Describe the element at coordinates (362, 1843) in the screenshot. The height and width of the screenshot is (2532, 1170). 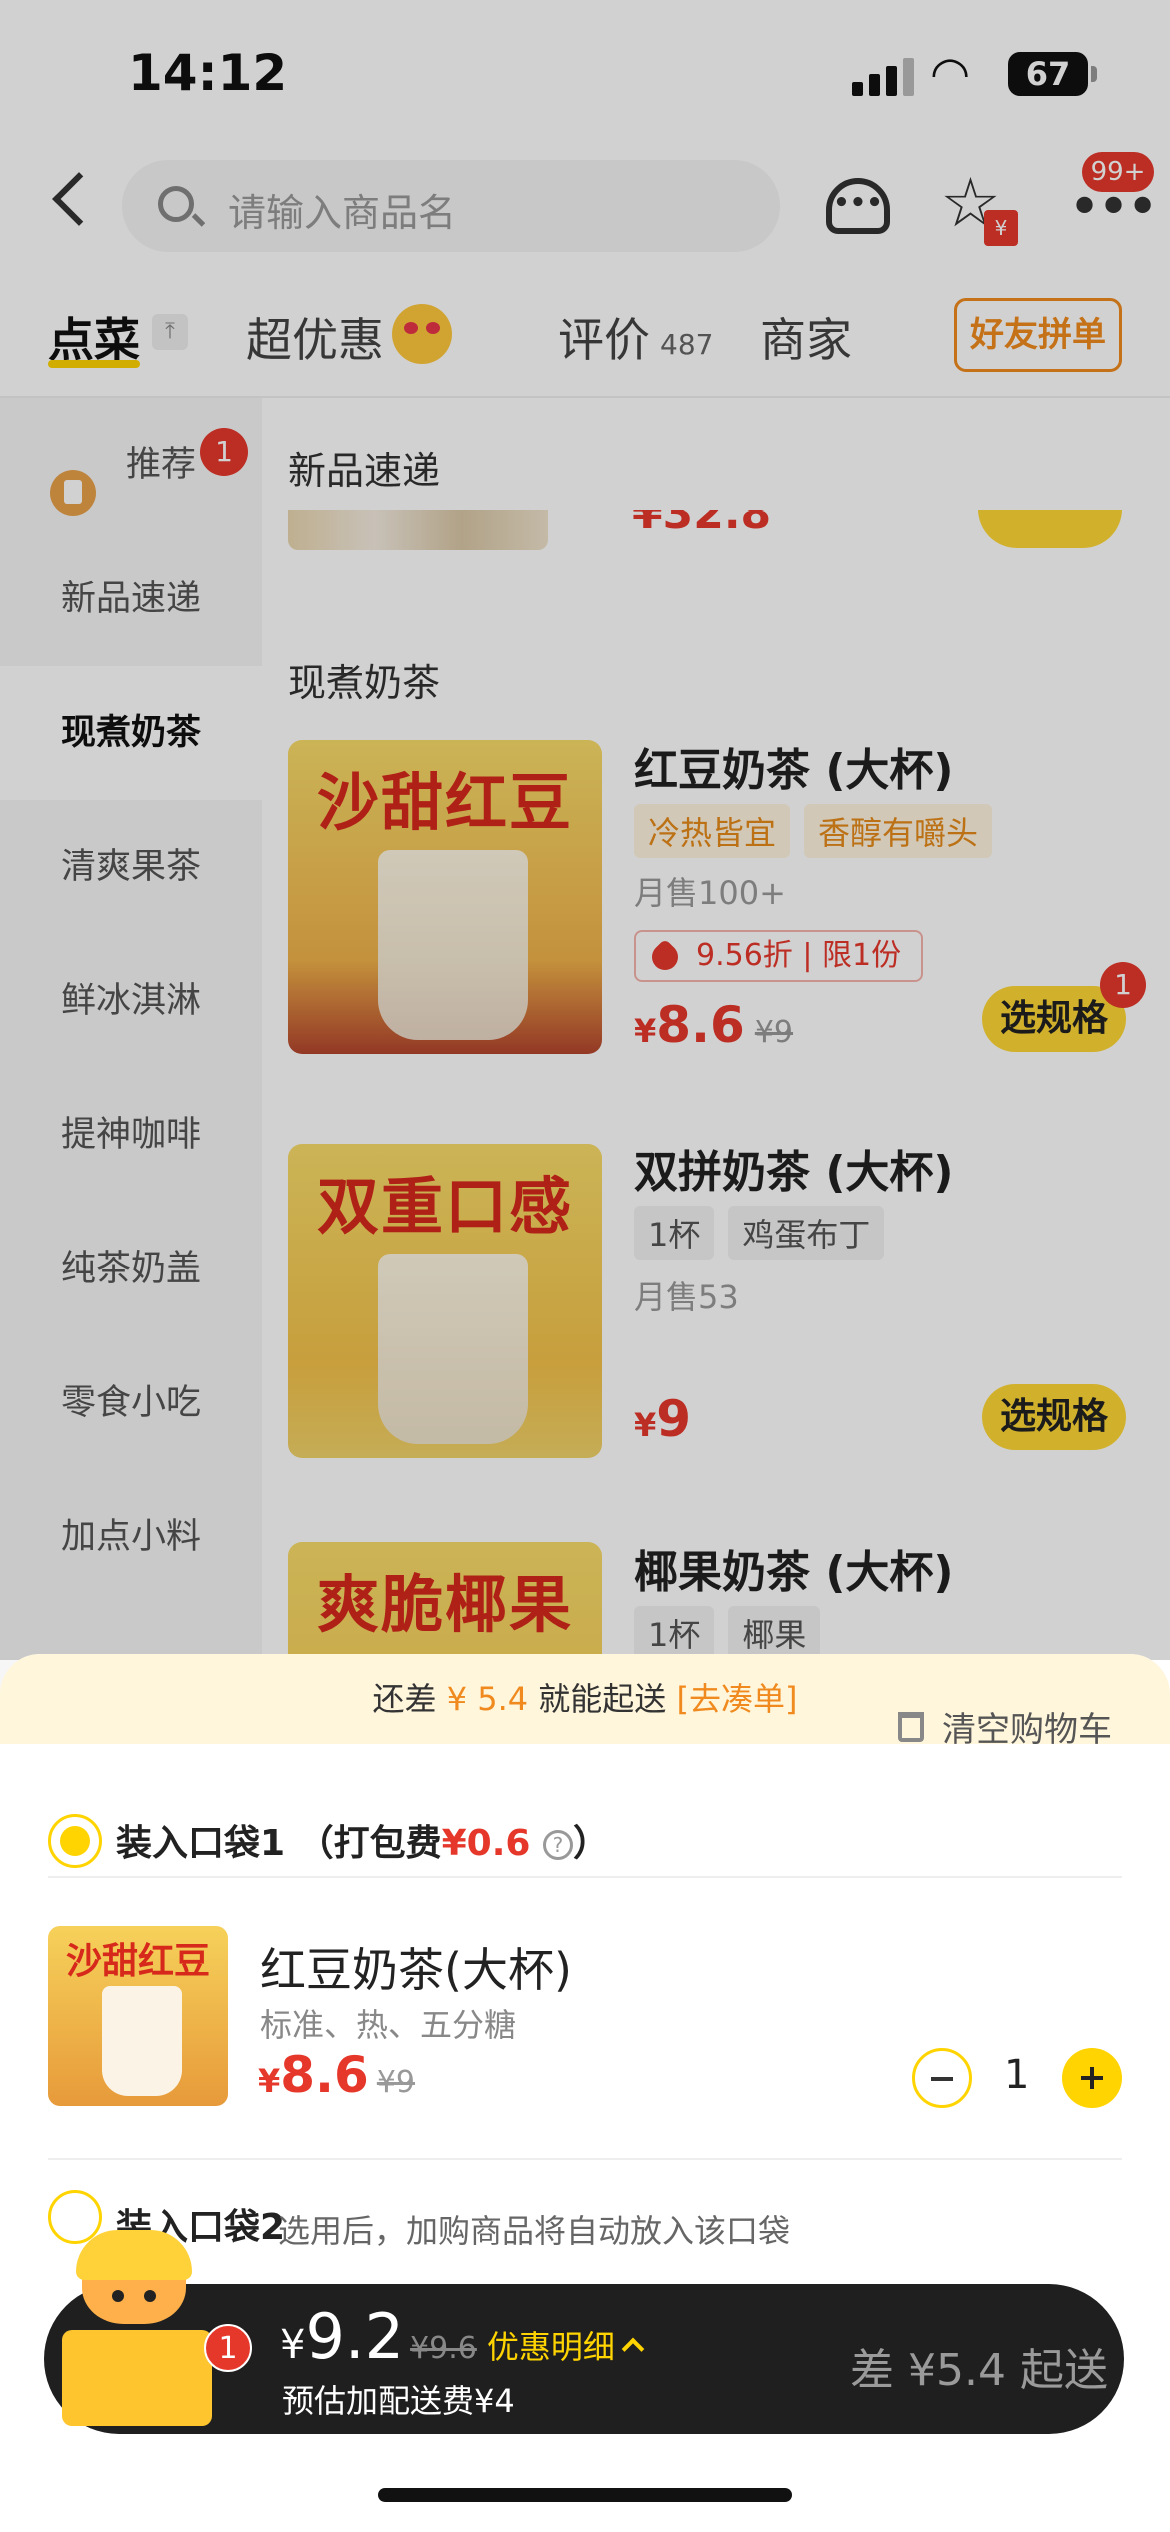
I see `bag1-label: 装入口袋1 （打包费¥0.6 ?）` at that location.